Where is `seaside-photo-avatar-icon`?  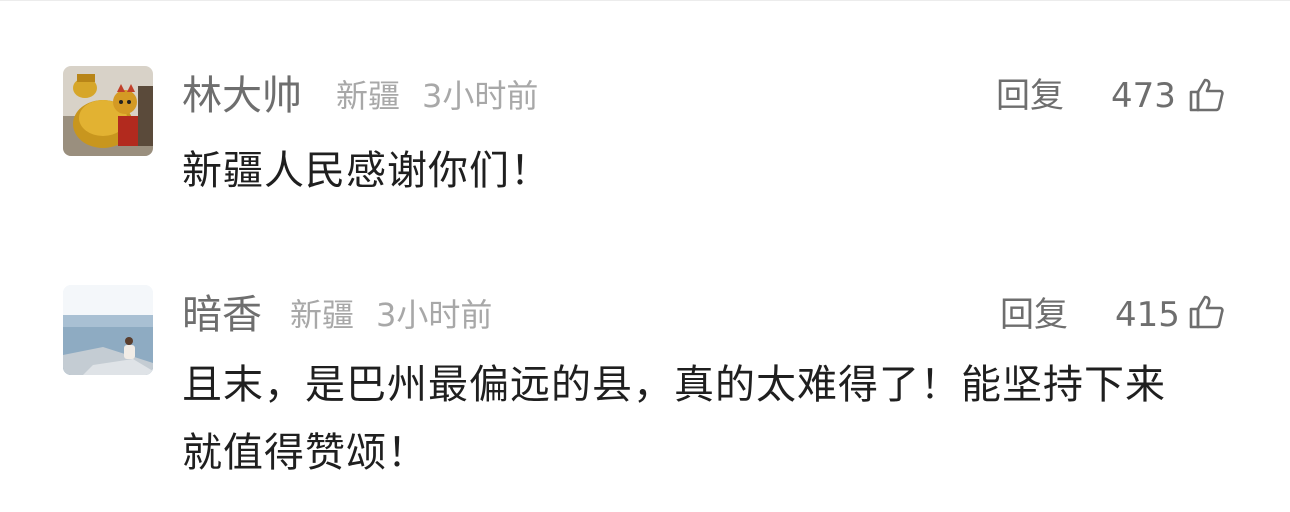 seaside-photo-avatar-icon is located at coordinates (108, 330).